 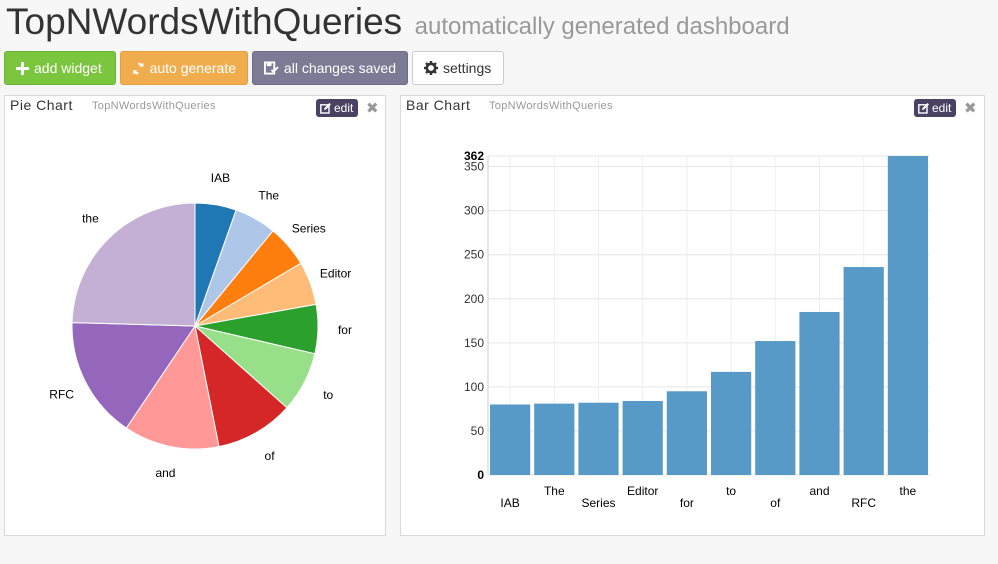 I want to click on bar-iab, so click(x=510, y=439).